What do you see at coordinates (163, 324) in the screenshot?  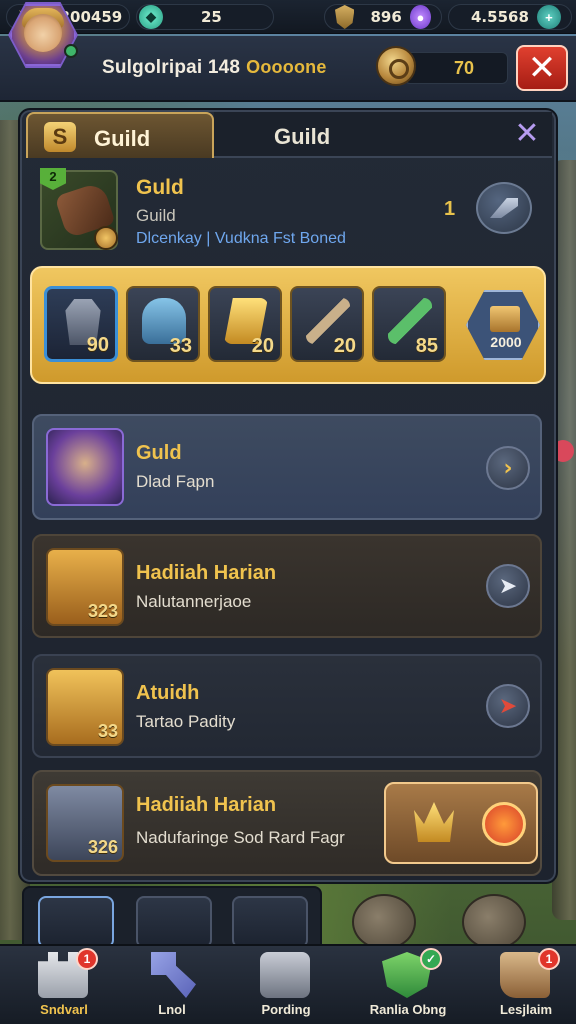 I see `reward-item: 33` at bounding box center [163, 324].